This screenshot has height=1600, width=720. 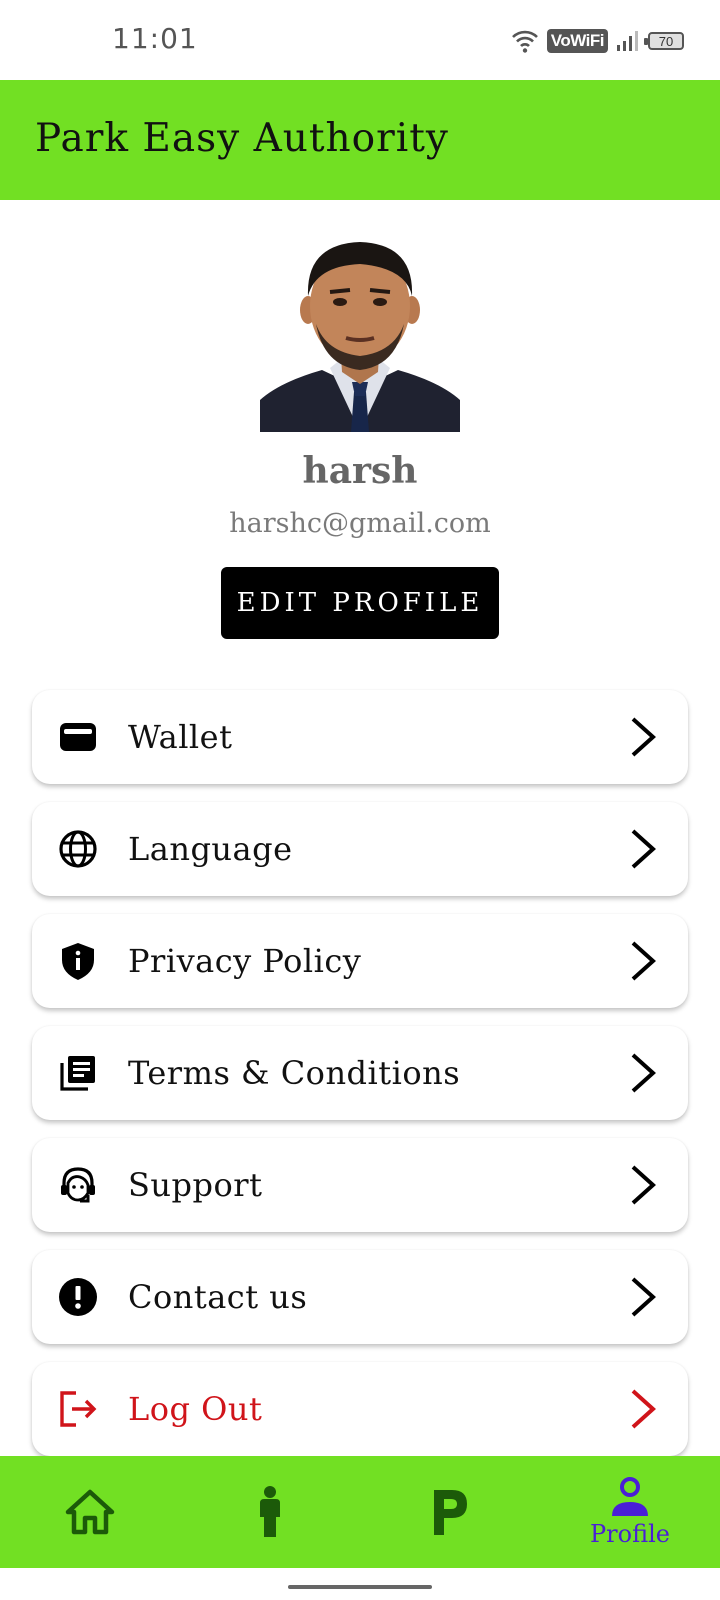 What do you see at coordinates (78, 961) in the screenshot?
I see `shield-icon` at bounding box center [78, 961].